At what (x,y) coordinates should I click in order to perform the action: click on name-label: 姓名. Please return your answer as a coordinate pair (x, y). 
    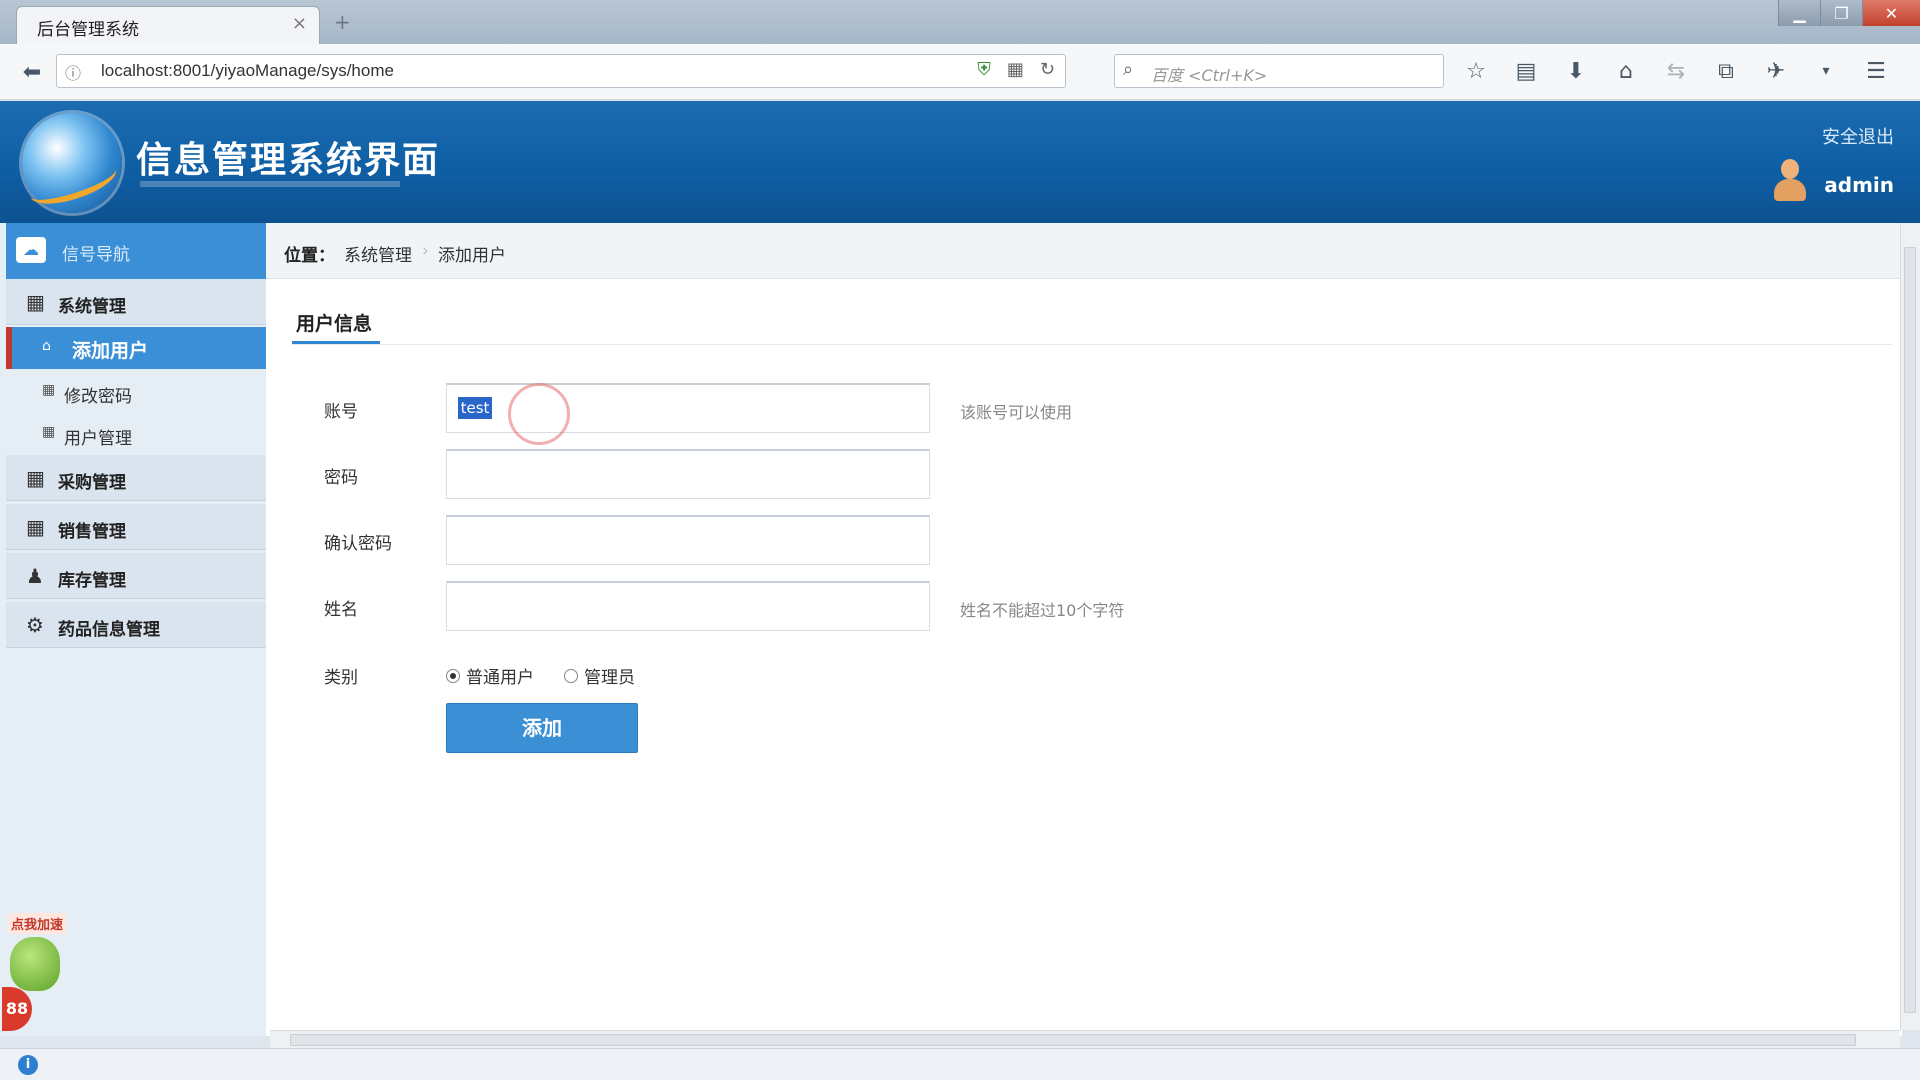
    Looking at the image, I should click on (341, 610).